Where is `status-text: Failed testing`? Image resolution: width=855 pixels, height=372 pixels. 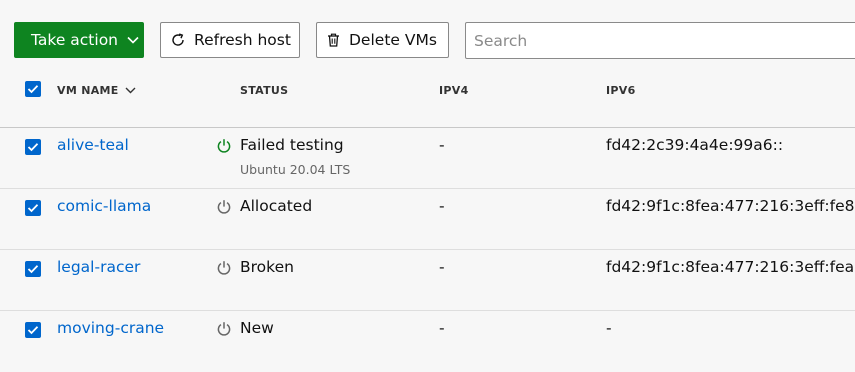 status-text: Failed testing is located at coordinates (292, 145).